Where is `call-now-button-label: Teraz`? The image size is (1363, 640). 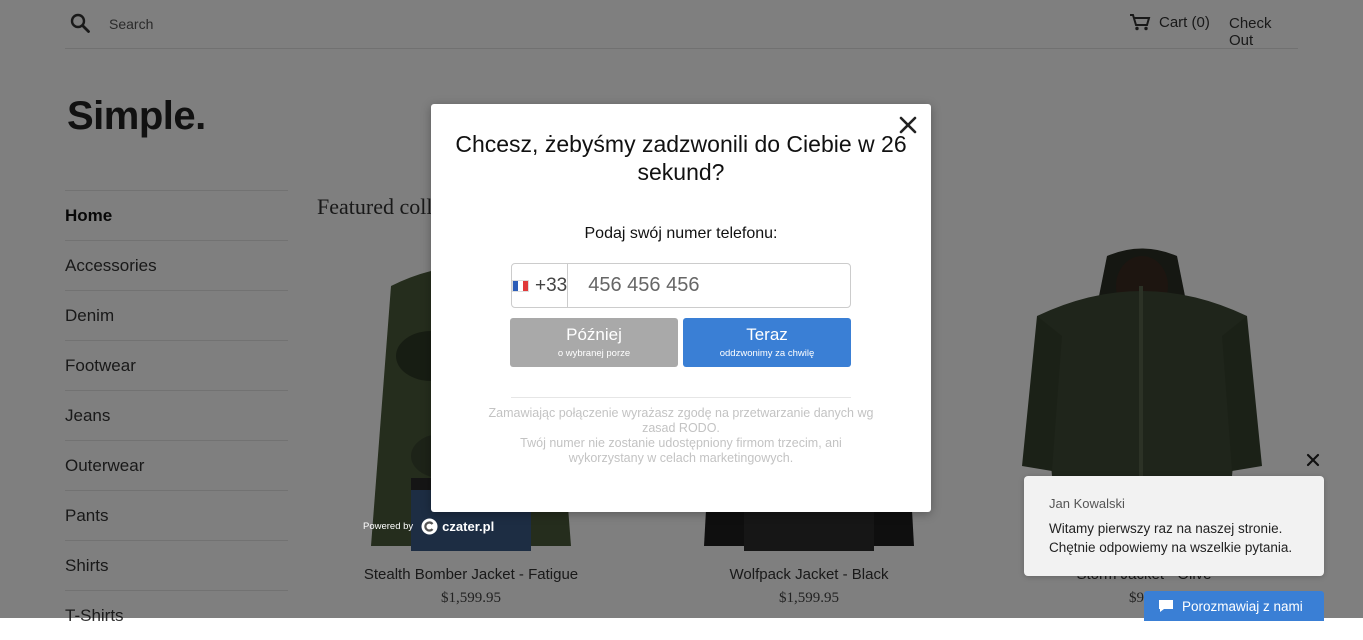 call-now-button-label: Teraz is located at coordinates (767, 334).